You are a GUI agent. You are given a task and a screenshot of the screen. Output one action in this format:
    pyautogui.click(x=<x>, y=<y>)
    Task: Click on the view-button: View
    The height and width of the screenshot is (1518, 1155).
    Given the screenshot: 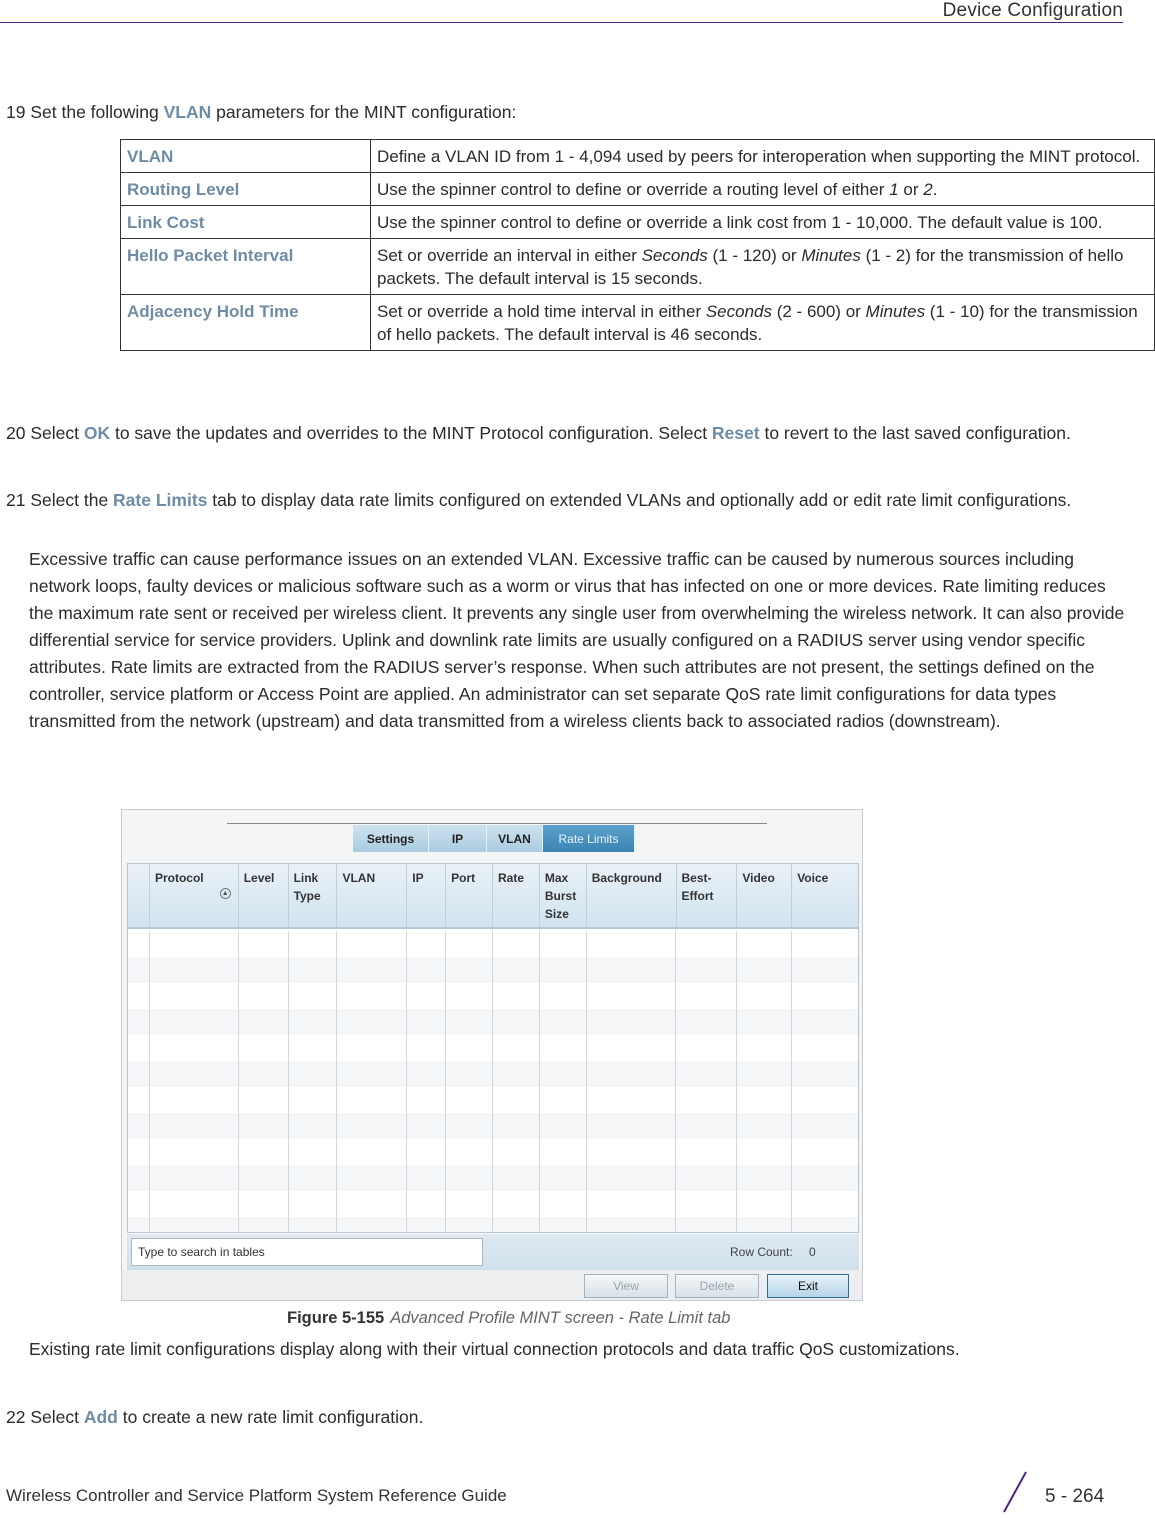 What is the action you would take?
    pyautogui.click(x=626, y=1286)
    